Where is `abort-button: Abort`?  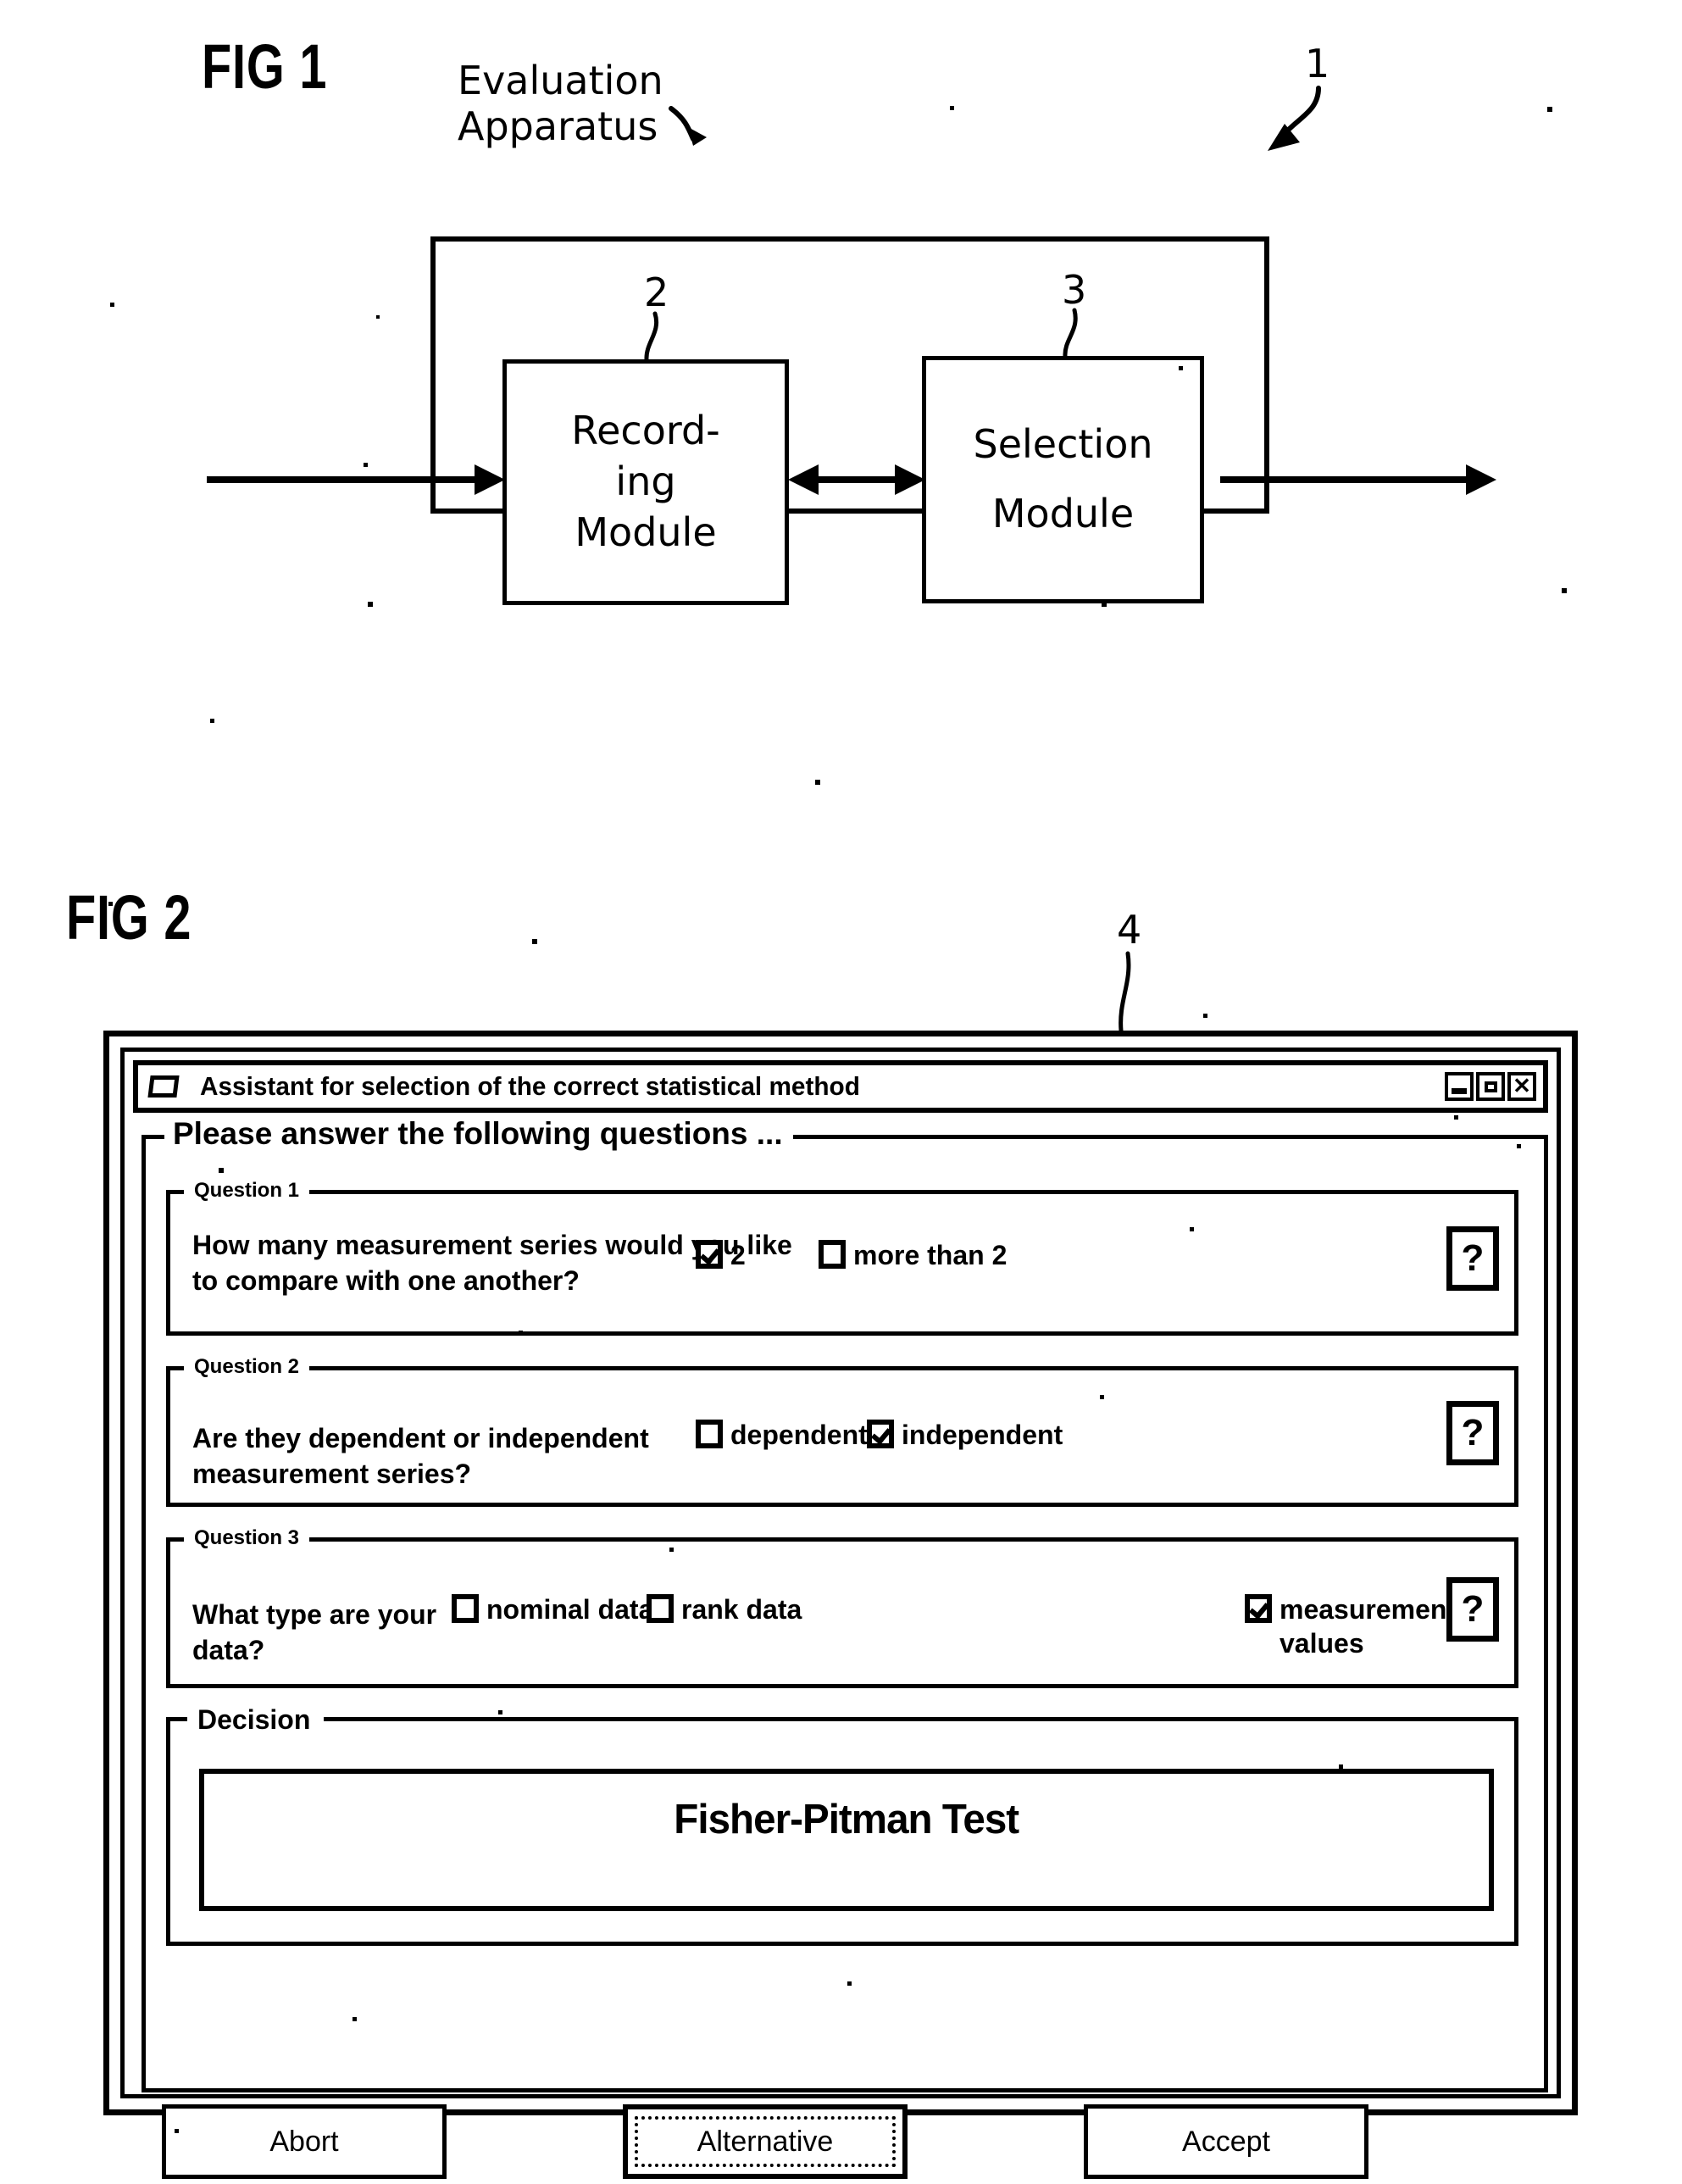 abort-button: Abort is located at coordinates (304, 2141).